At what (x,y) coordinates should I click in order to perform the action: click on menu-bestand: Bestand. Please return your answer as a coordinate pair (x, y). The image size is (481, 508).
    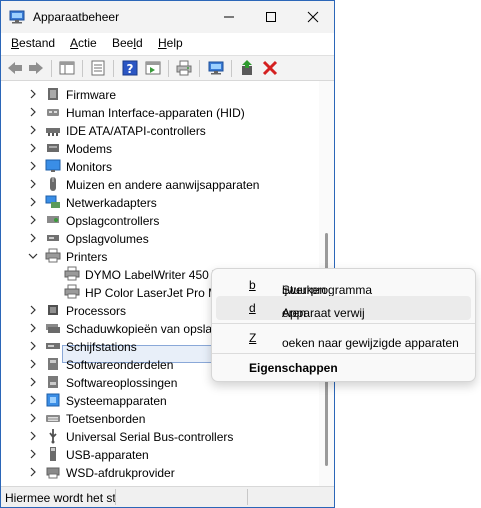
    Looking at the image, I should click on (33, 43).